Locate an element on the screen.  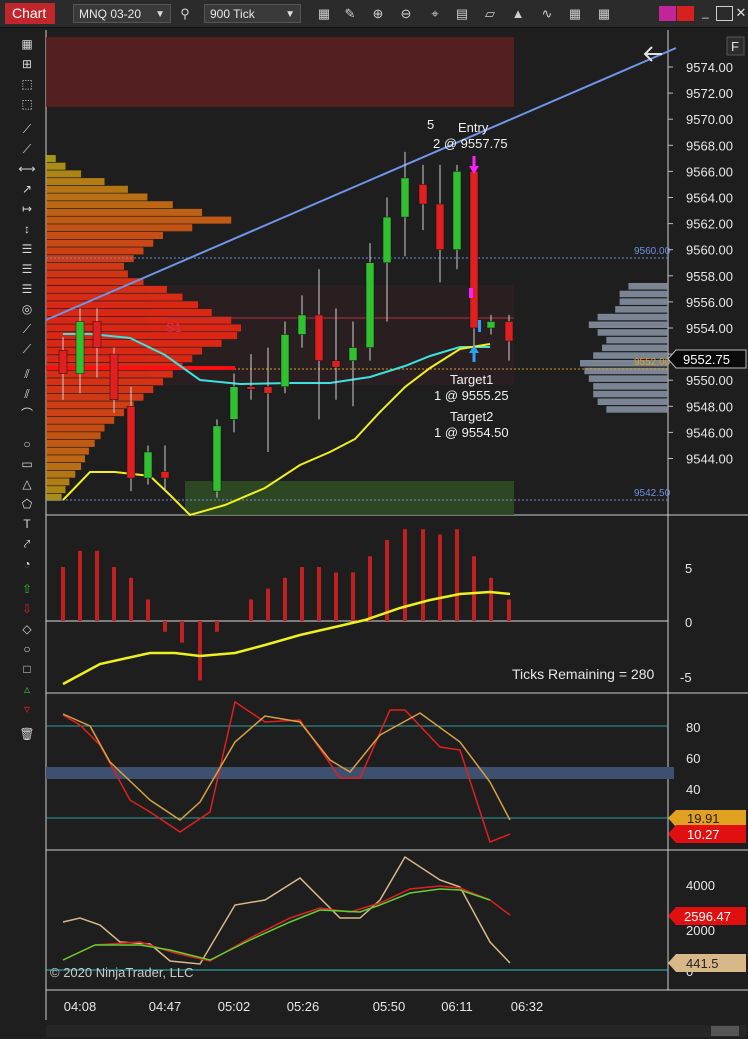
ray-icon: ⟋ is located at coordinates (27, 149).